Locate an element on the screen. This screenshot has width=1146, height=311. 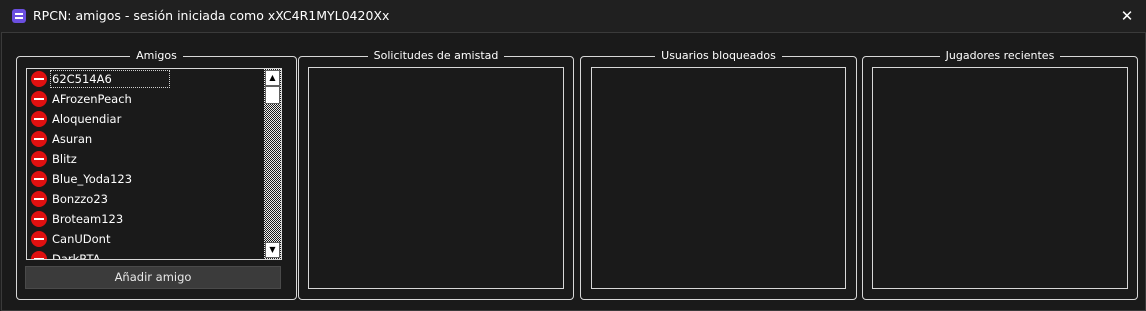
blocked-group-title: Usuarios bloqueados is located at coordinates (718, 55).